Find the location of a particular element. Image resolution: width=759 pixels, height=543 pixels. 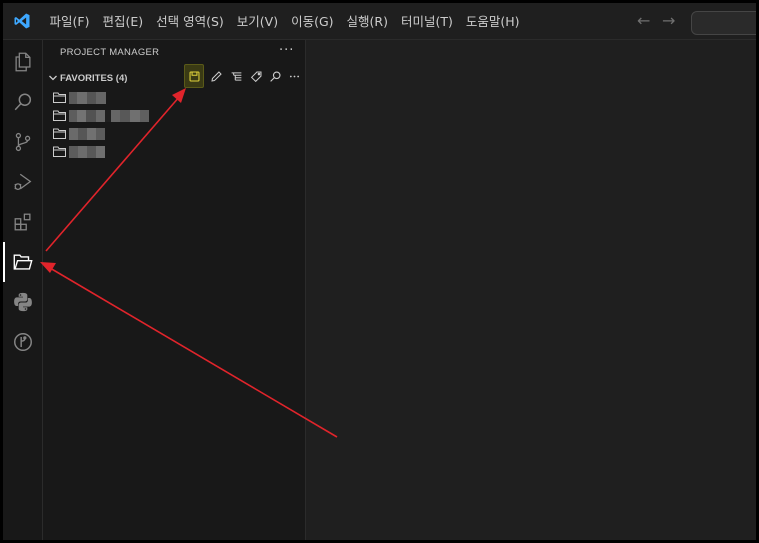

menu-file: 파일(F) is located at coordinates (69, 21).